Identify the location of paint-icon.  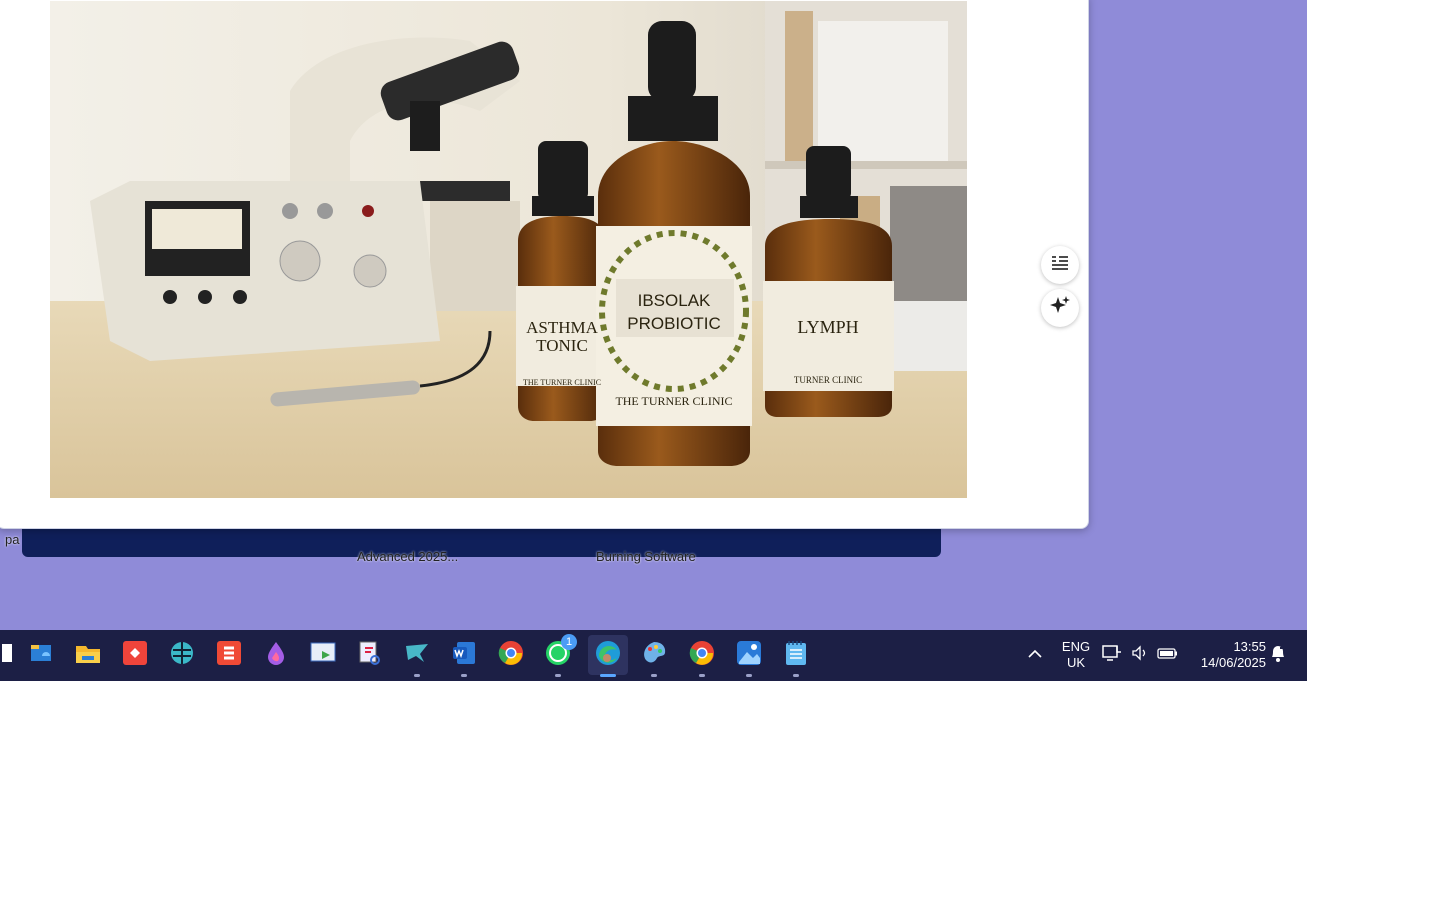
(654, 655).